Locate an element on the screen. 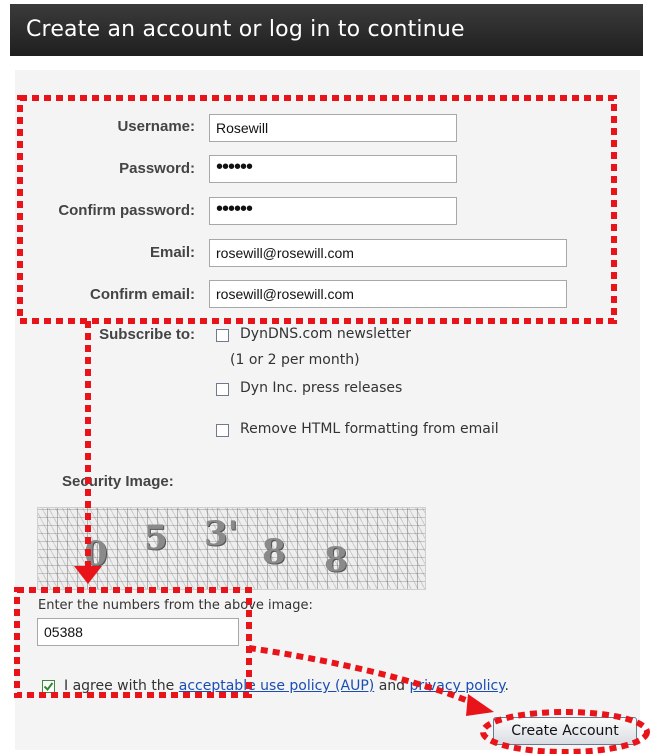  username-field: Rosewill is located at coordinates (333, 128).